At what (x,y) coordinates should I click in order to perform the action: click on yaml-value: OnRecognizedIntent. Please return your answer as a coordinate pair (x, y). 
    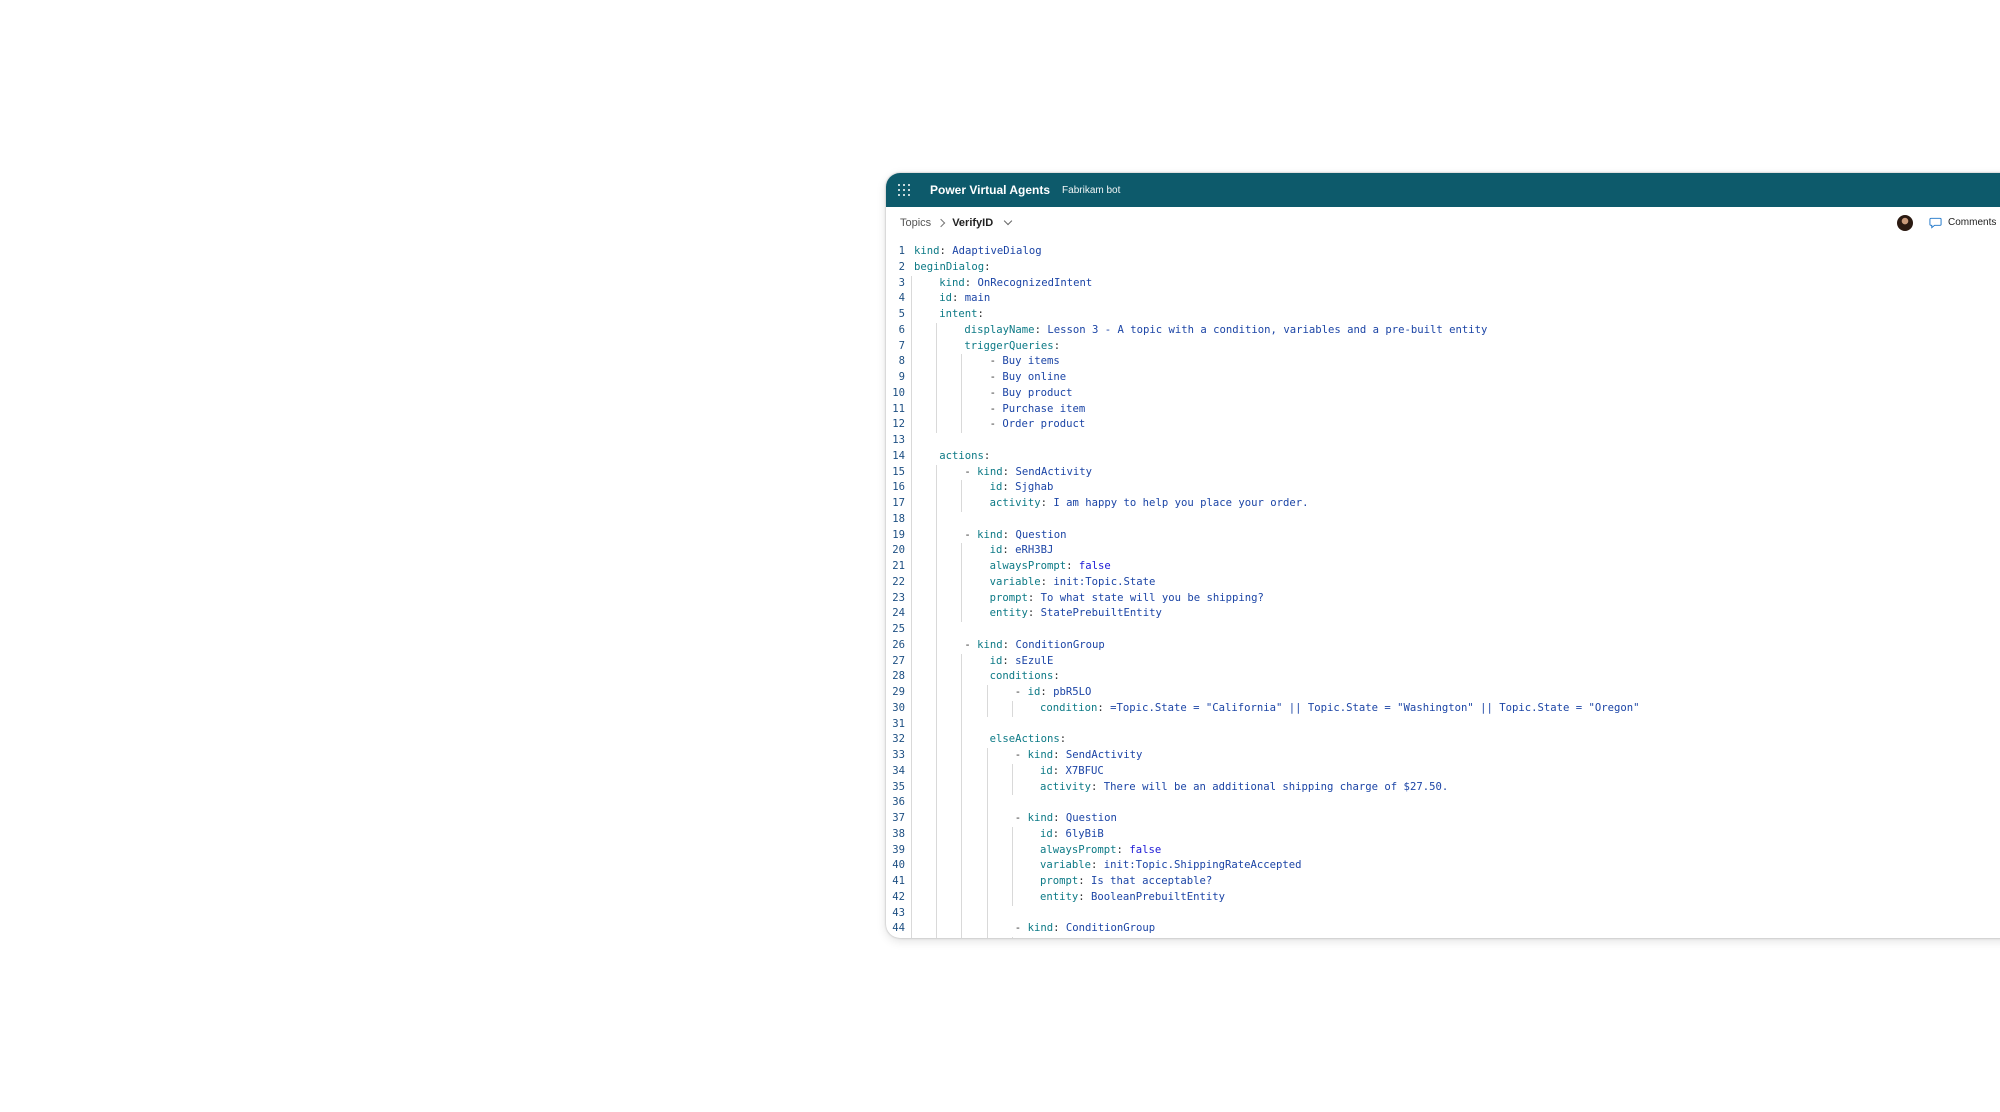
    Looking at the image, I should click on (1035, 282).